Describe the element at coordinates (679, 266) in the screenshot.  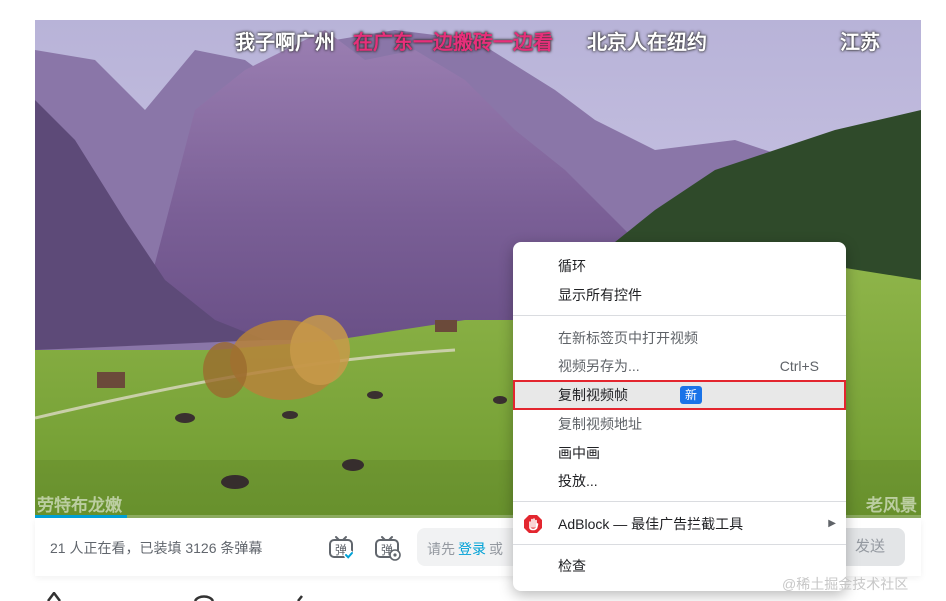
I see `menu-item-loop: 循环` at that location.